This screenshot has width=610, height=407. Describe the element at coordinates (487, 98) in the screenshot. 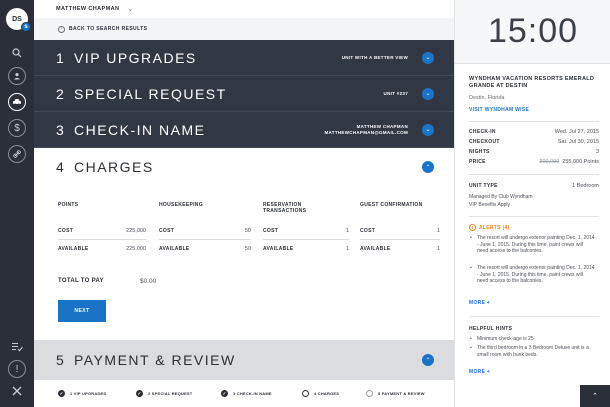

I see `resort-location: Destin, Florida` at that location.